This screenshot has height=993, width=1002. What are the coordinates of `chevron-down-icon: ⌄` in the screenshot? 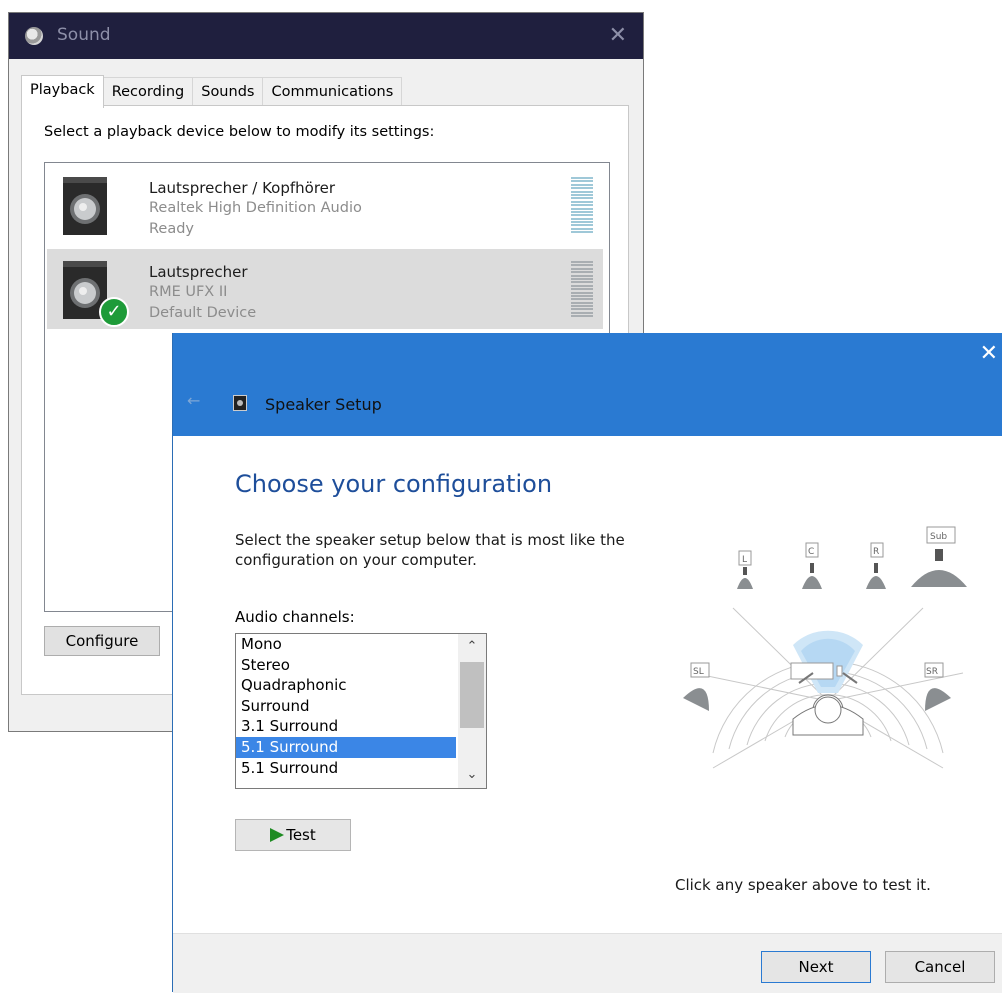 It's located at (472, 775).